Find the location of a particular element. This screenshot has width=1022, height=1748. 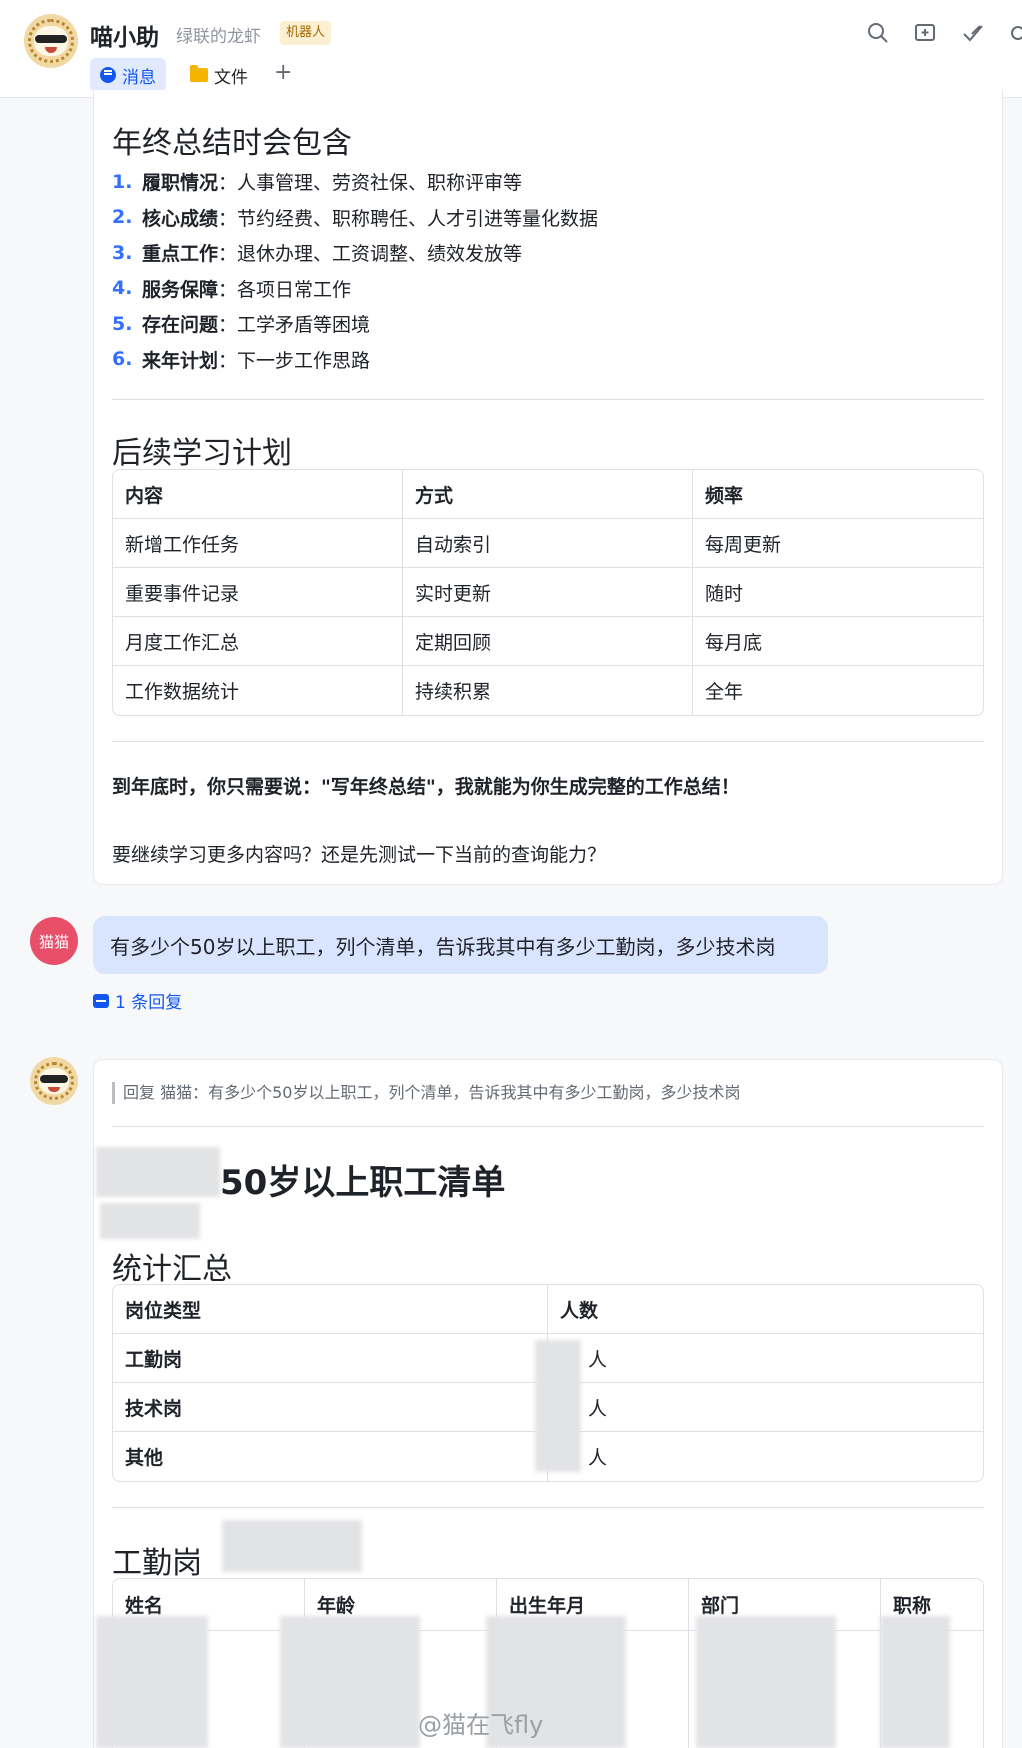

user-message-bubble: 有多少个50岁以上职工，列个清单，告诉我其中有多少工勤岗，多少技术岗 is located at coordinates (460, 945).